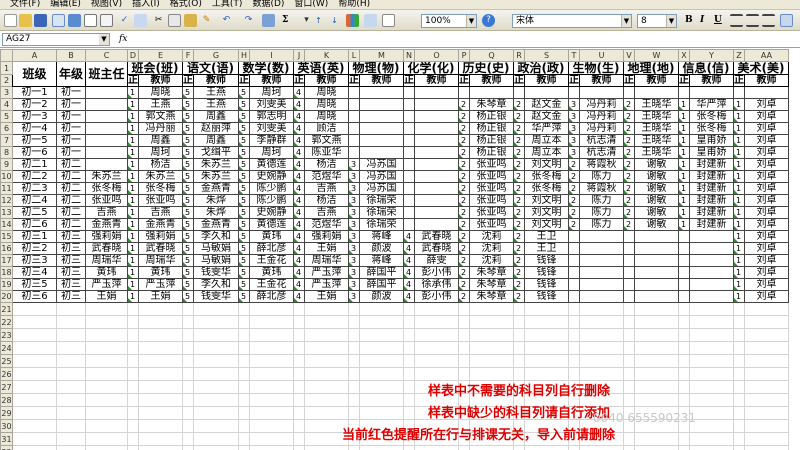  What do you see at coordinates (216, 212) in the screenshot?
I see `sheet-cell: 朱烨` at bounding box center [216, 212].